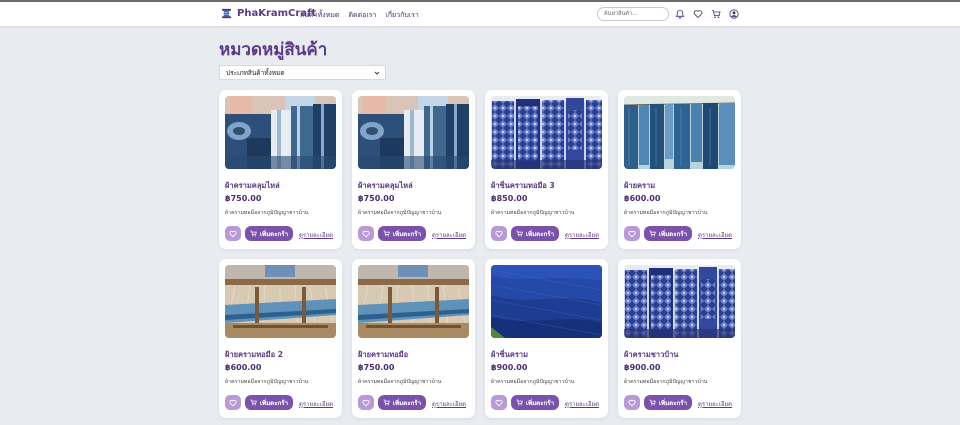  Describe the element at coordinates (302, 72) in the screenshot. I see `category-select: ประเภทสินค้าทั้งหมด` at that location.